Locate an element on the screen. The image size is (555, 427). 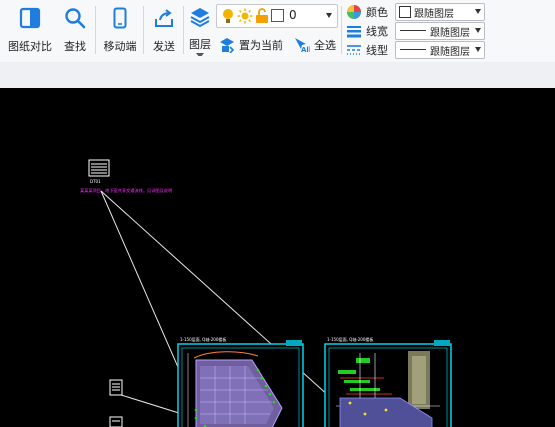
search-icon is located at coordinates (75, 18).